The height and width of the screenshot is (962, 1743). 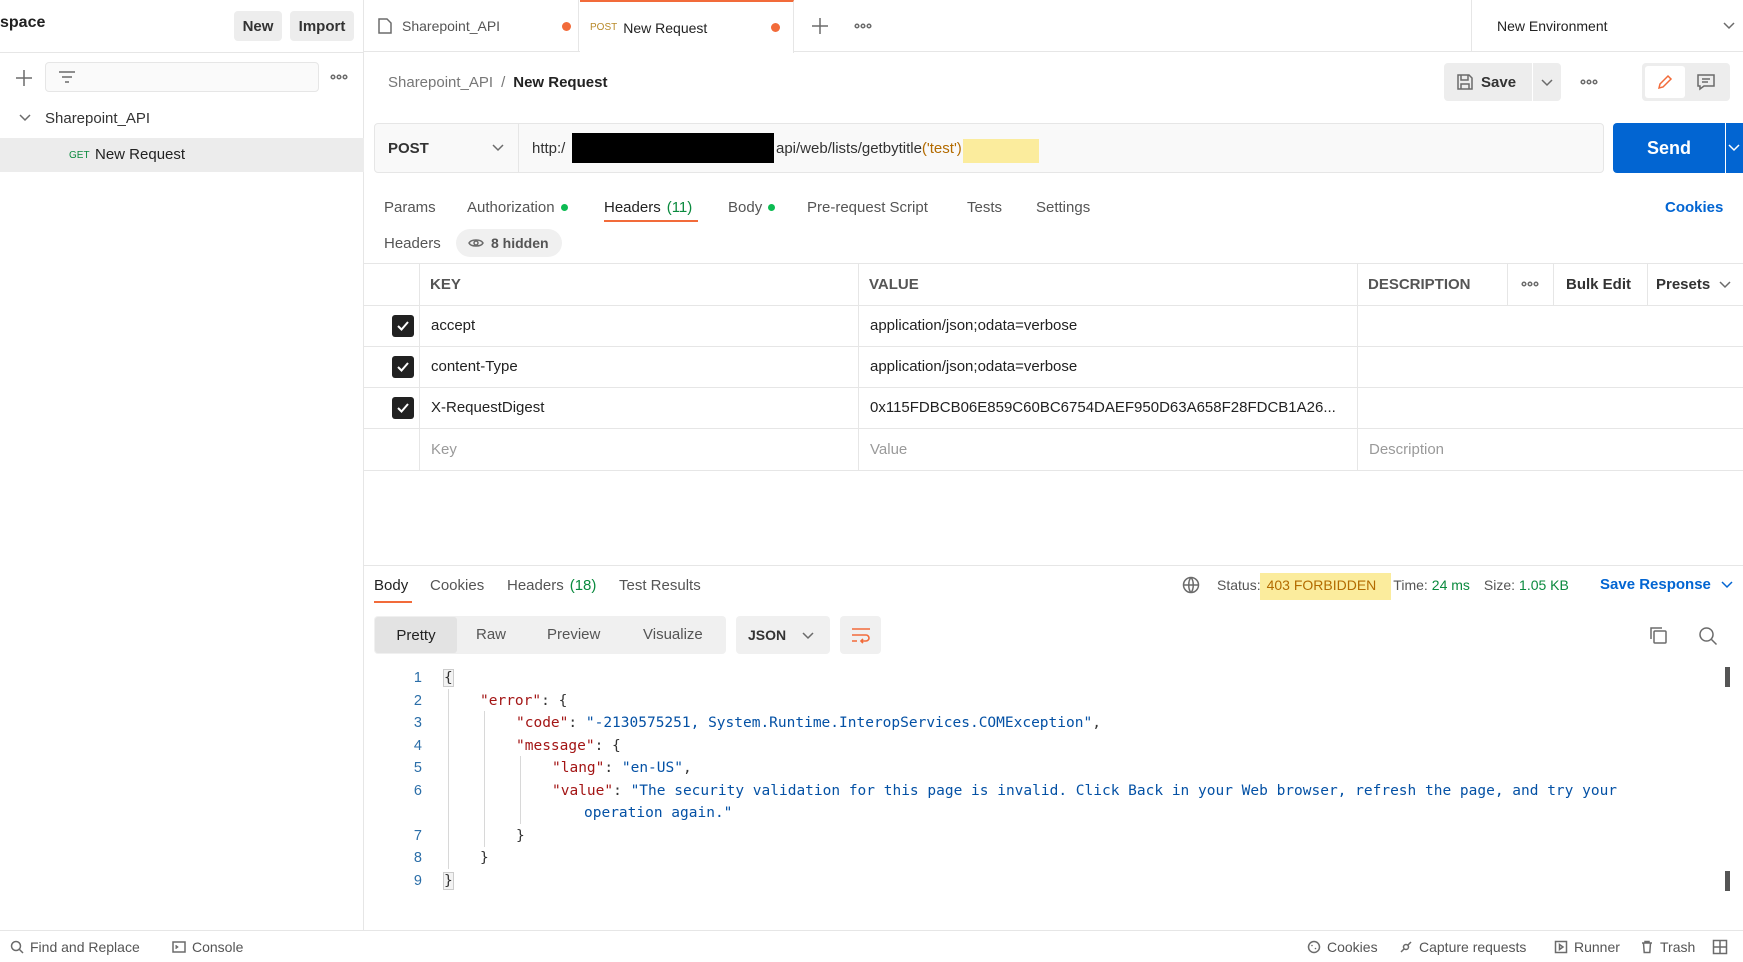 What do you see at coordinates (1357, 366) in the screenshot?
I see `table-border` at bounding box center [1357, 366].